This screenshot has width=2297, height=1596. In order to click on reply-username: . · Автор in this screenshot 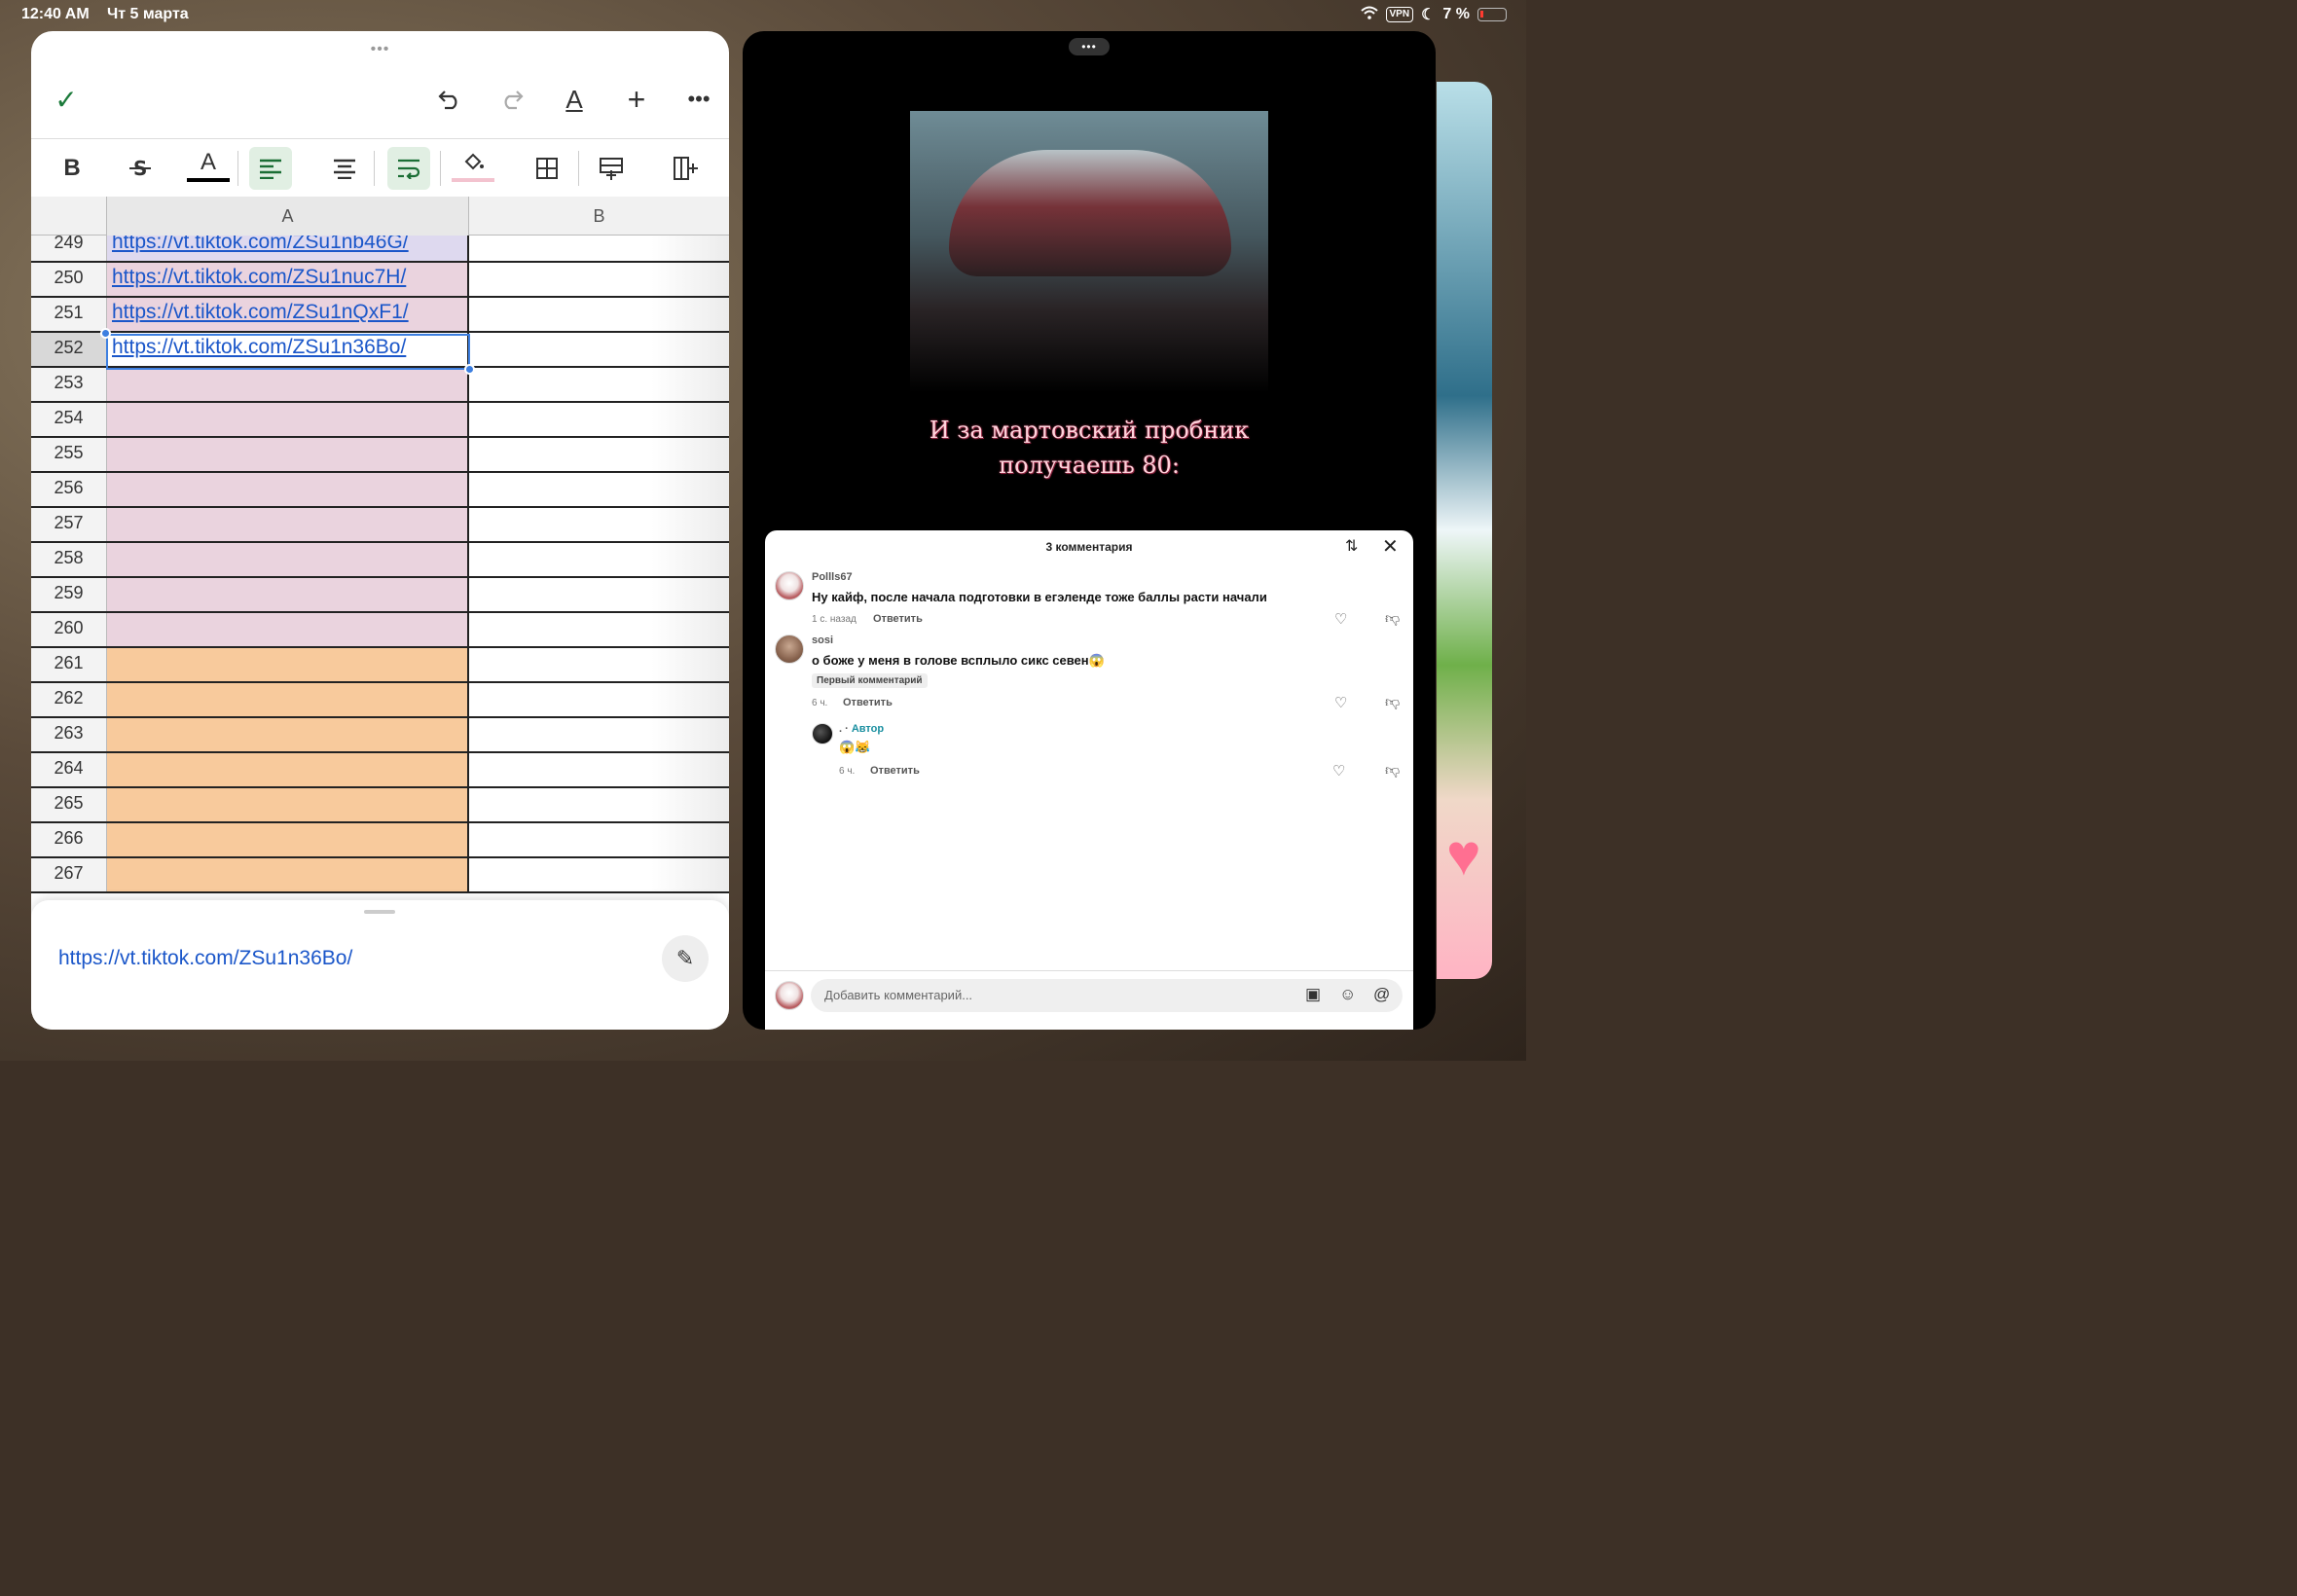, I will do `click(861, 729)`.